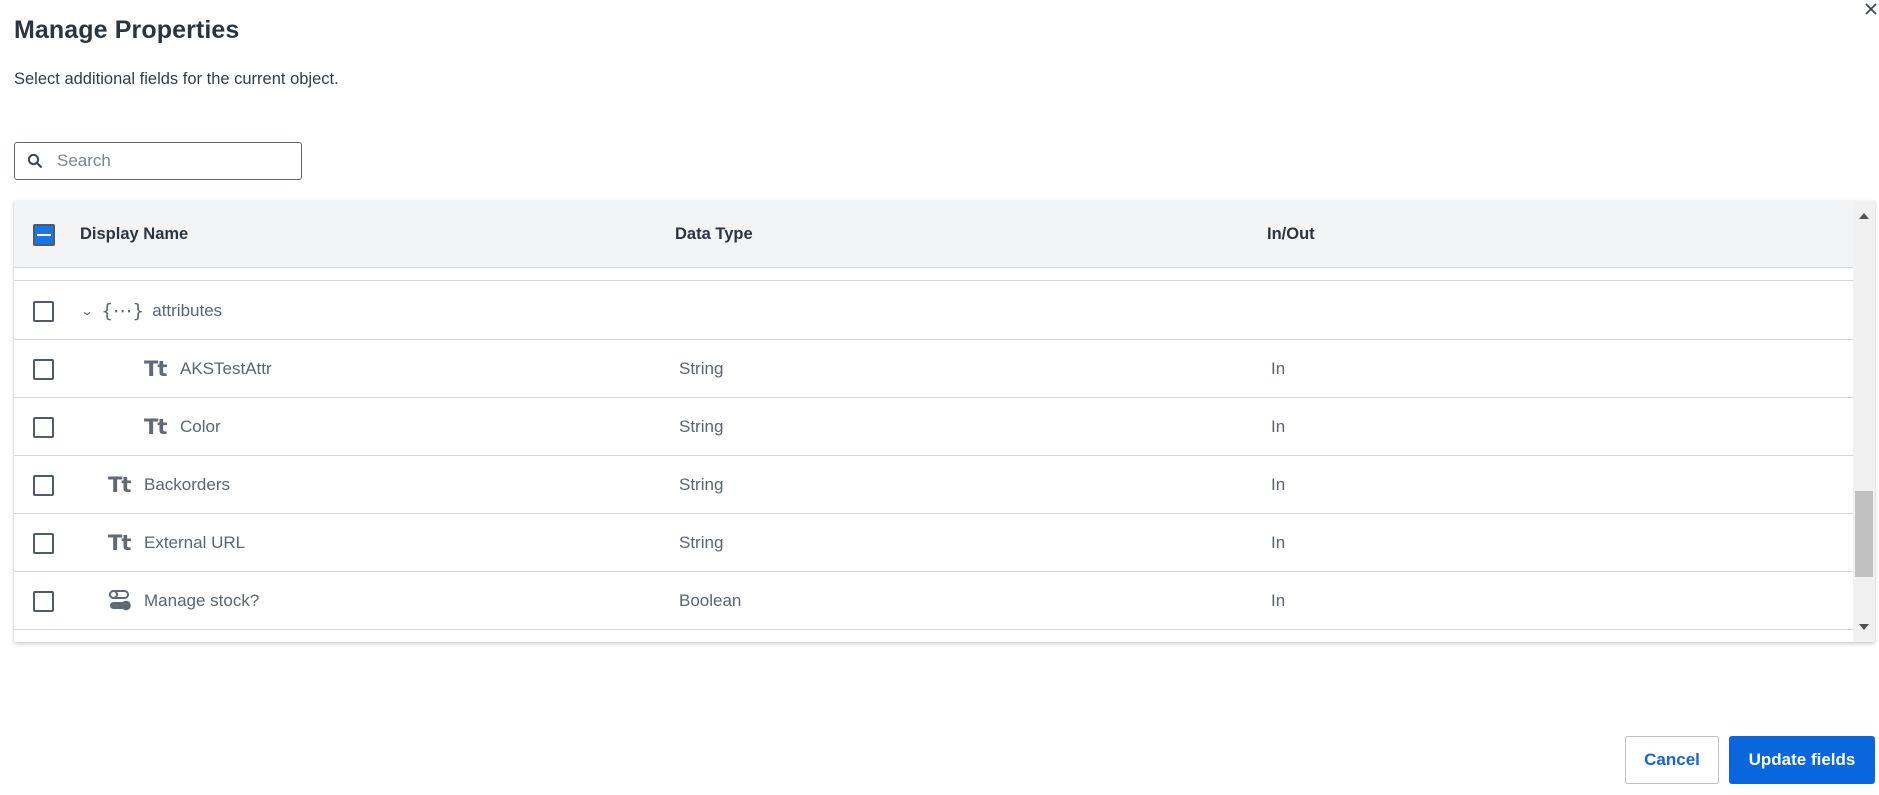 The width and height of the screenshot is (1879, 795). Describe the element at coordinates (127, 30) in the screenshot. I see `dialog-title: Manage Properties` at that location.